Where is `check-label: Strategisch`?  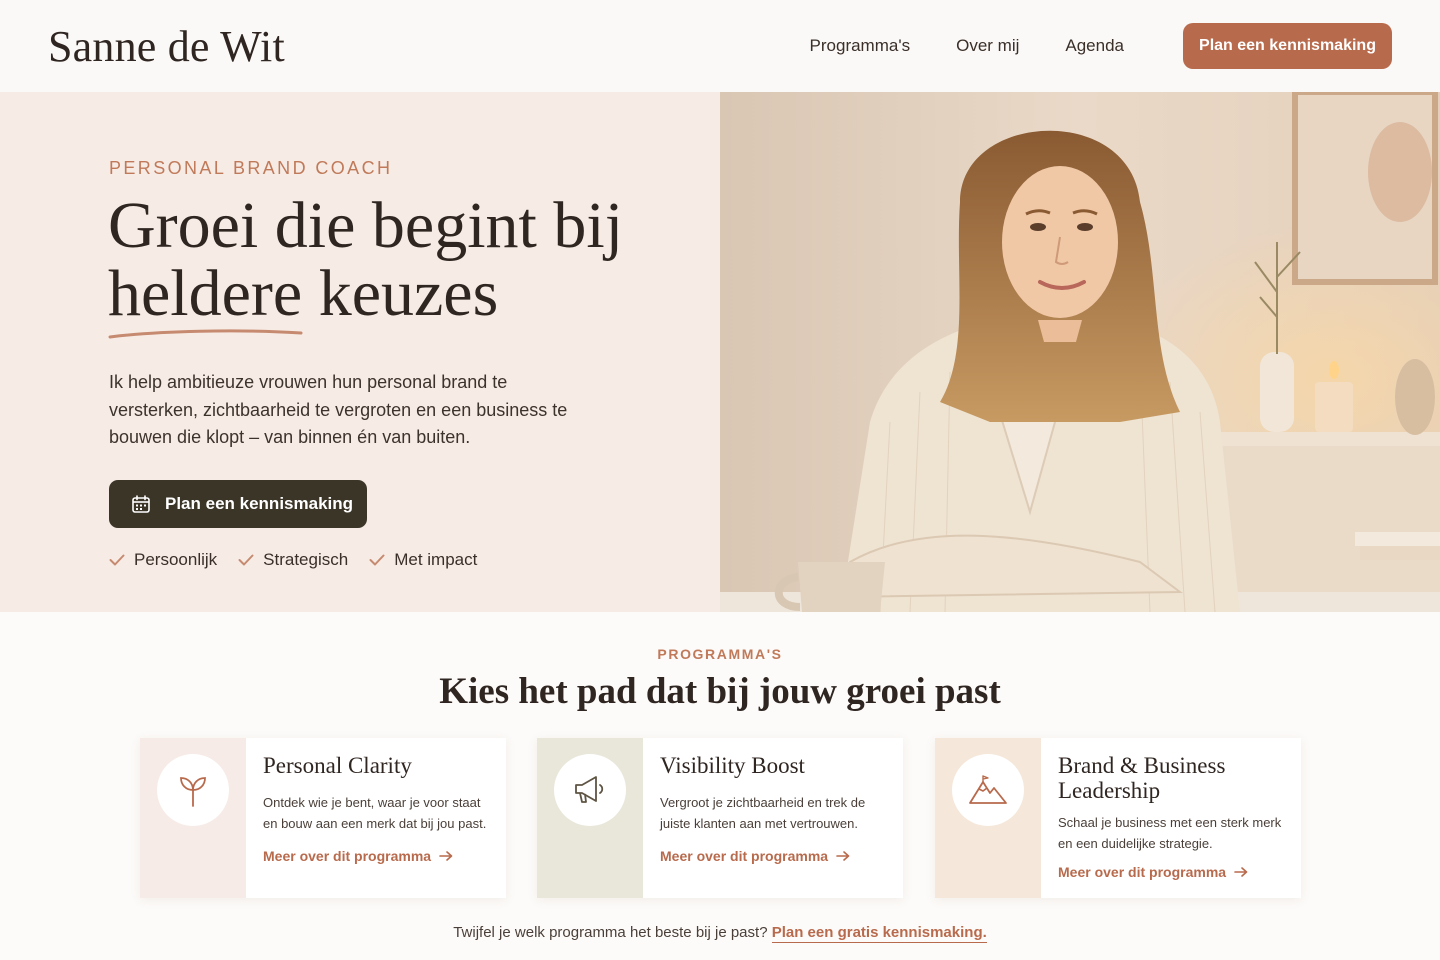
check-label: Strategisch is located at coordinates (306, 559).